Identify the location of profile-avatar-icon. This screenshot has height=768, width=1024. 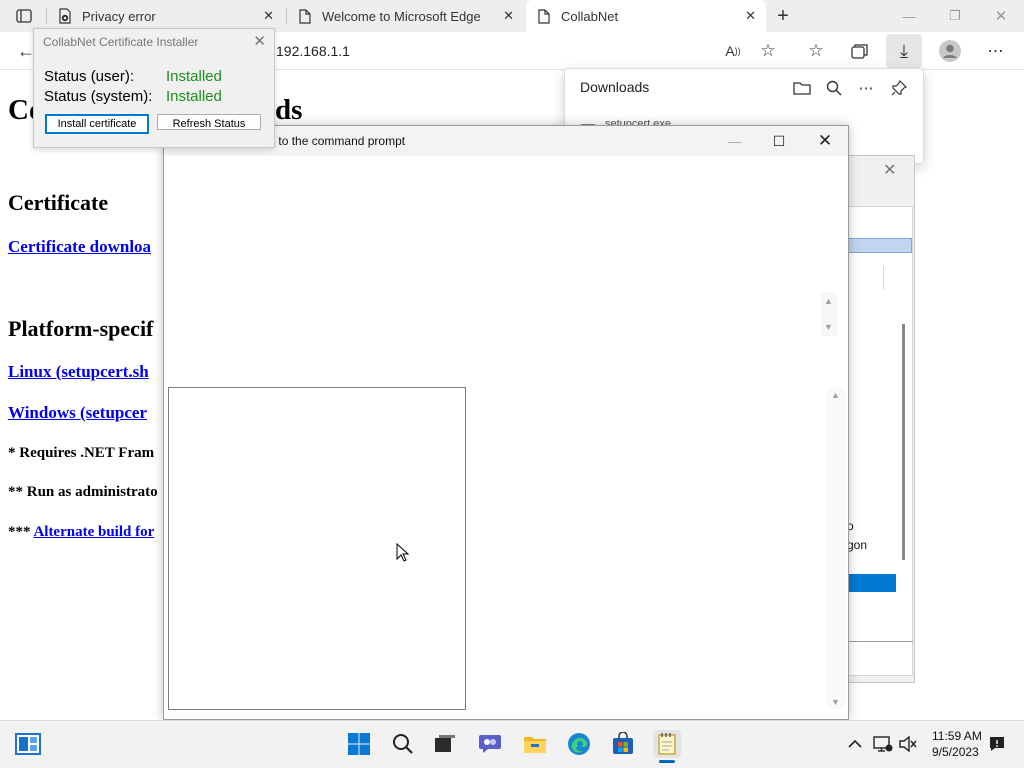
(950, 51).